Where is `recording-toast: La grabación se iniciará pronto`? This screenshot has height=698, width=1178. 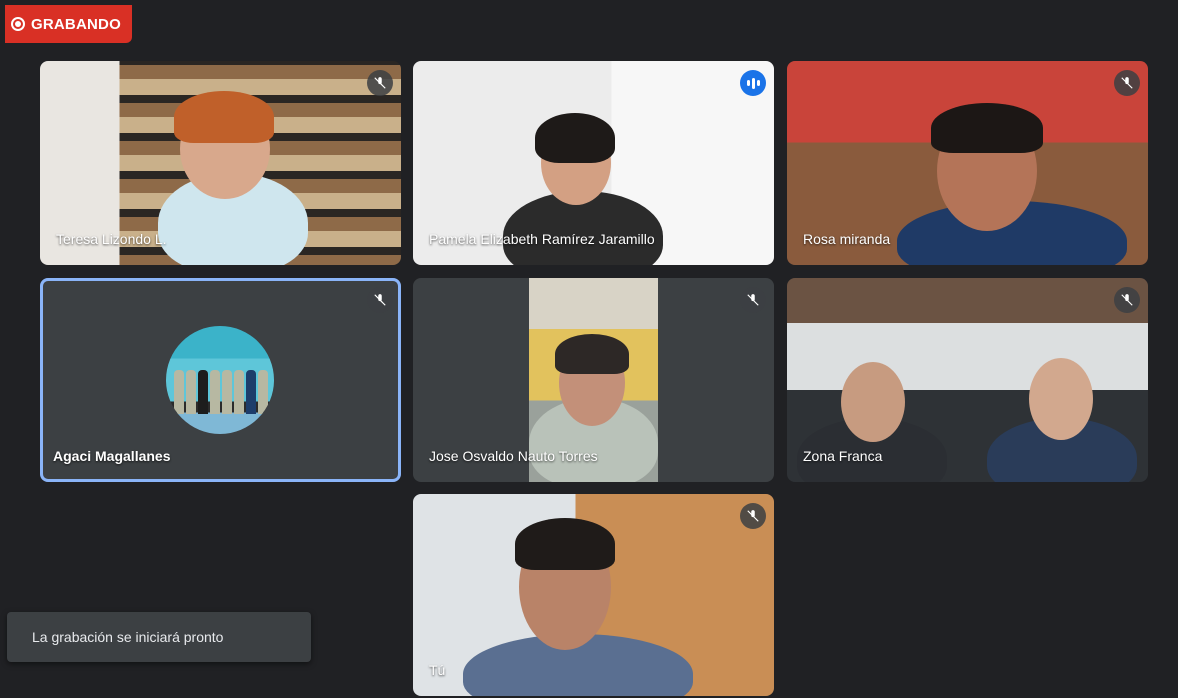
recording-toast: La grabación se iniciará pronto is located at coordinates (159, 637).